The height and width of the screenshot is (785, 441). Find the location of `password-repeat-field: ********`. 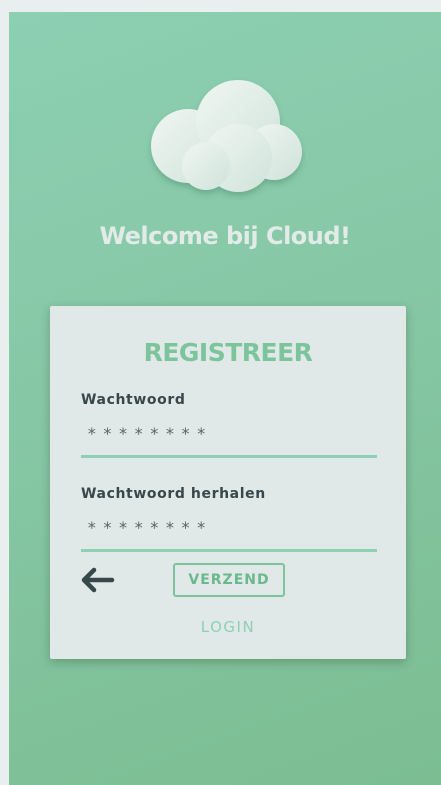

password-repeat-field: ******** is located at coordinates (229, 532).